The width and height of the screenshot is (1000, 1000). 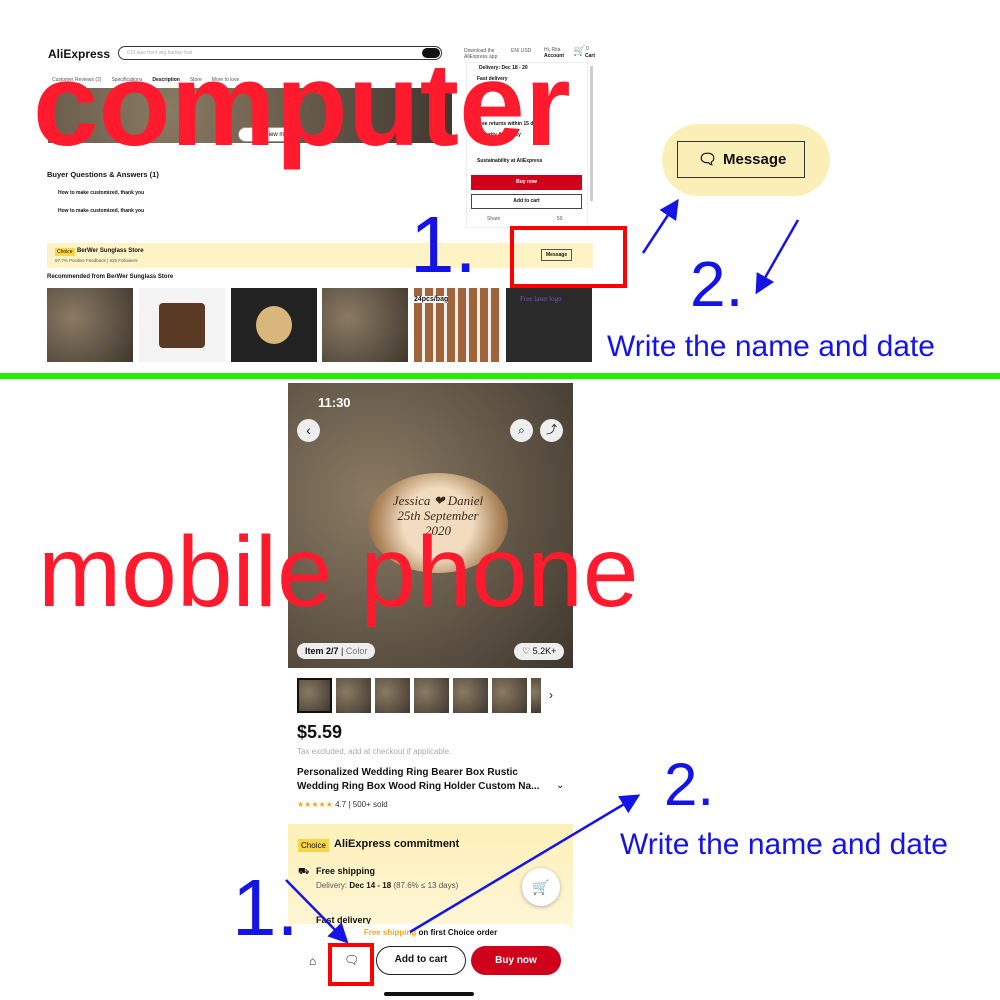 What do you see at coordinates (525, 864) in the screenshot?
I see `arrow-to-instruction` at bounding box center [525, 864].